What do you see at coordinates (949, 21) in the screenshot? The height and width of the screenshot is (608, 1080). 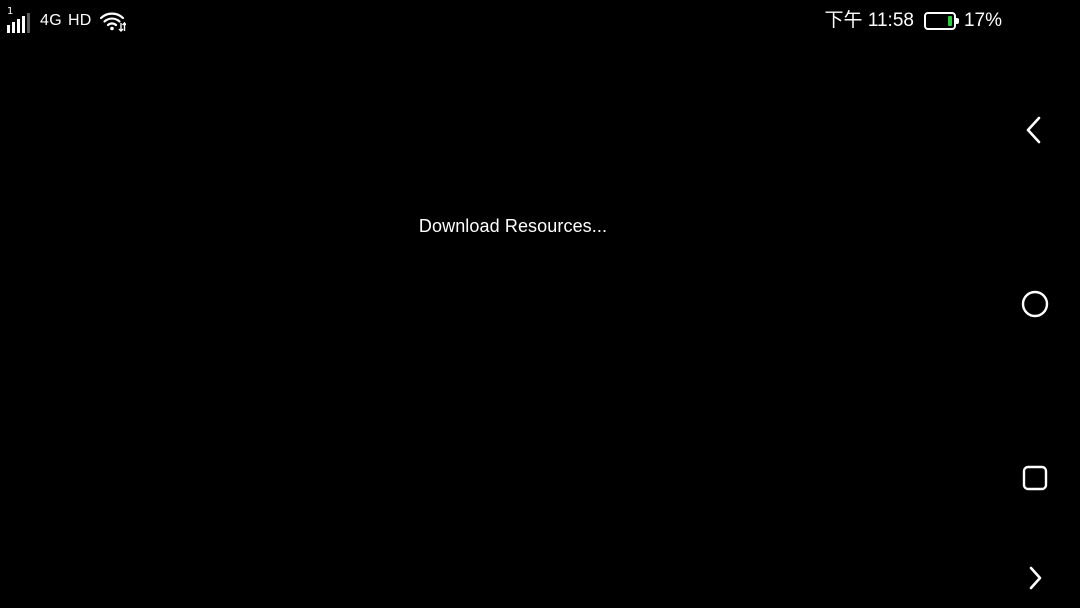 I see `battery-level-fill` at bounding box center [949, 21].